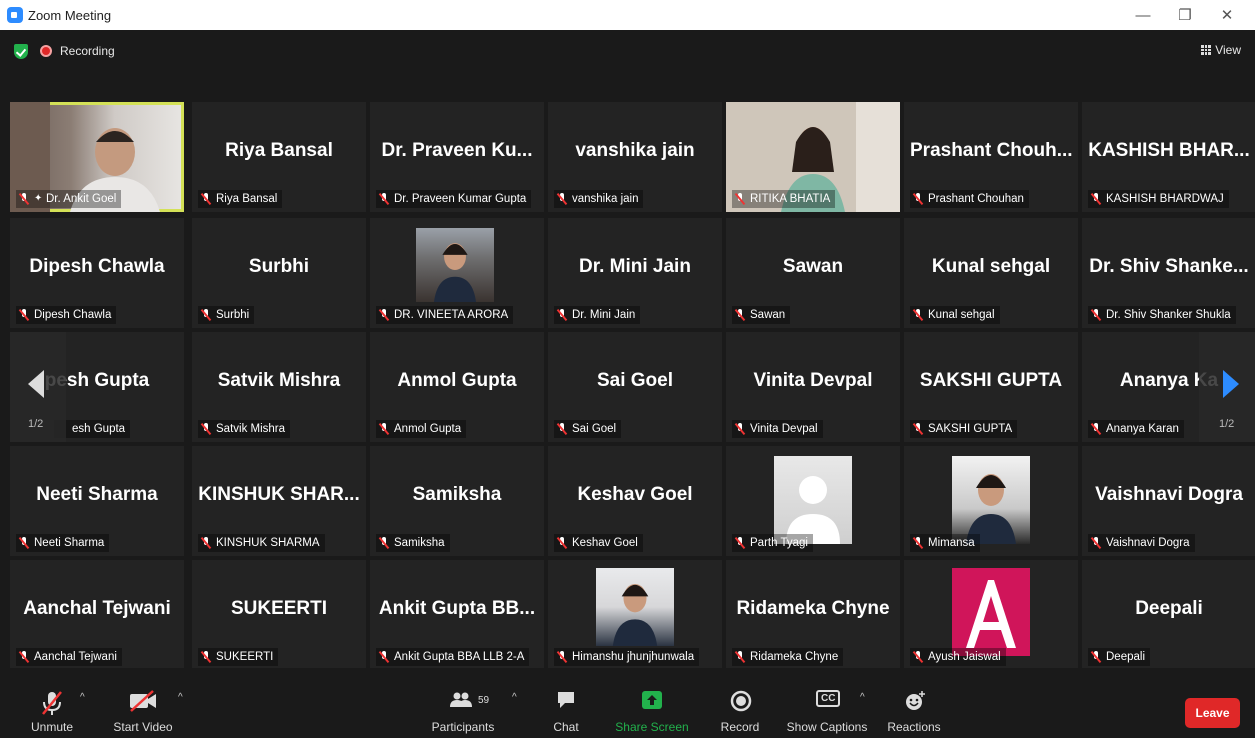 This screenshot has width=1255, height=738. I want to click on participant-tile: Neeti Sharma Neeti Sharma, so click(97, 501).